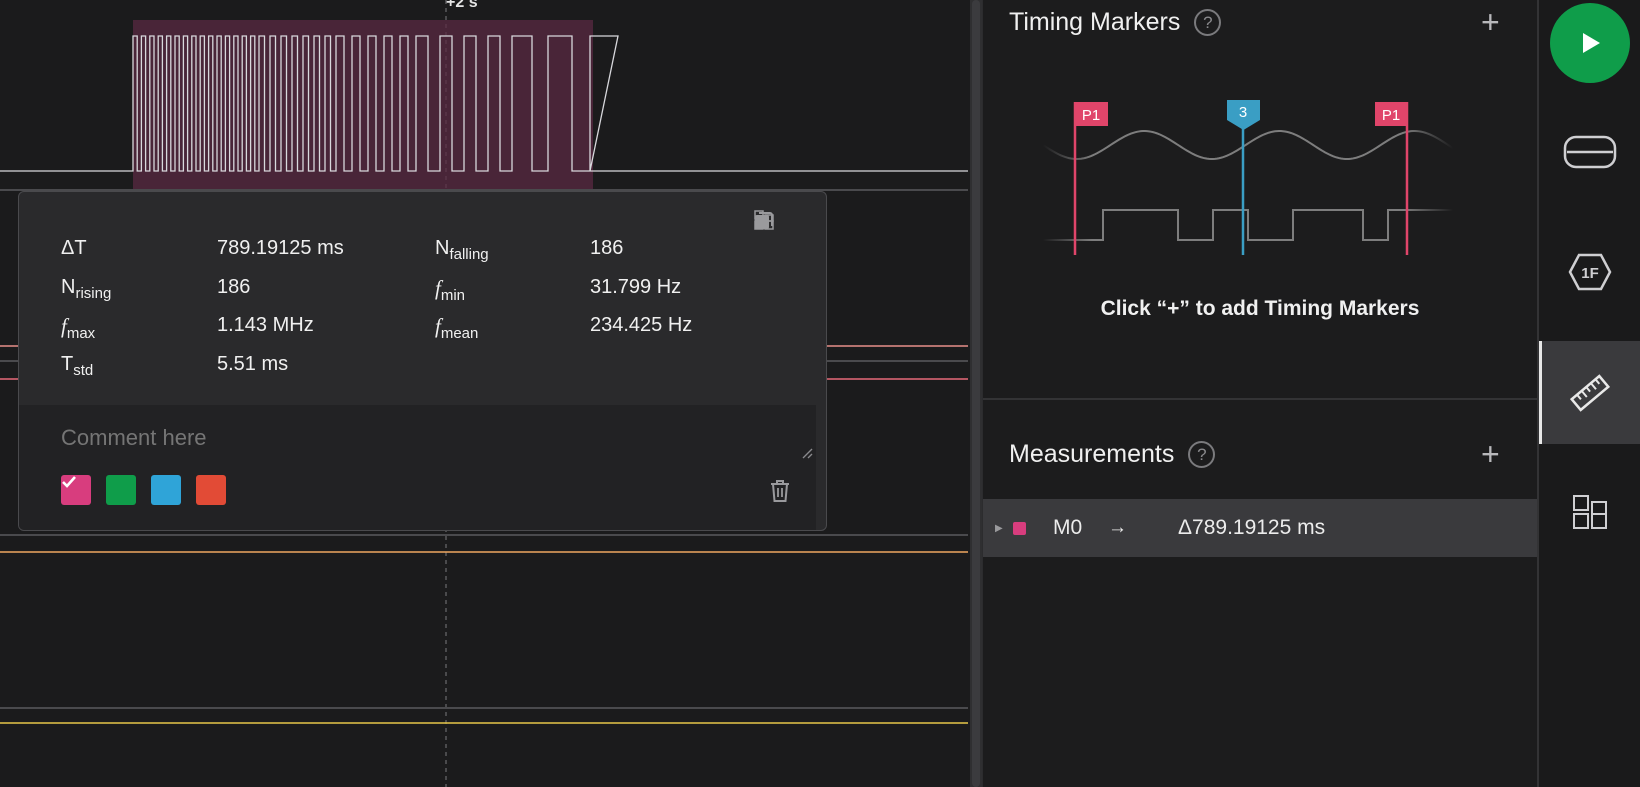  Describe the element at coordinates (462, 250) in the screenshot. I see `stat-n-falling-label: Nfalling` at that location.